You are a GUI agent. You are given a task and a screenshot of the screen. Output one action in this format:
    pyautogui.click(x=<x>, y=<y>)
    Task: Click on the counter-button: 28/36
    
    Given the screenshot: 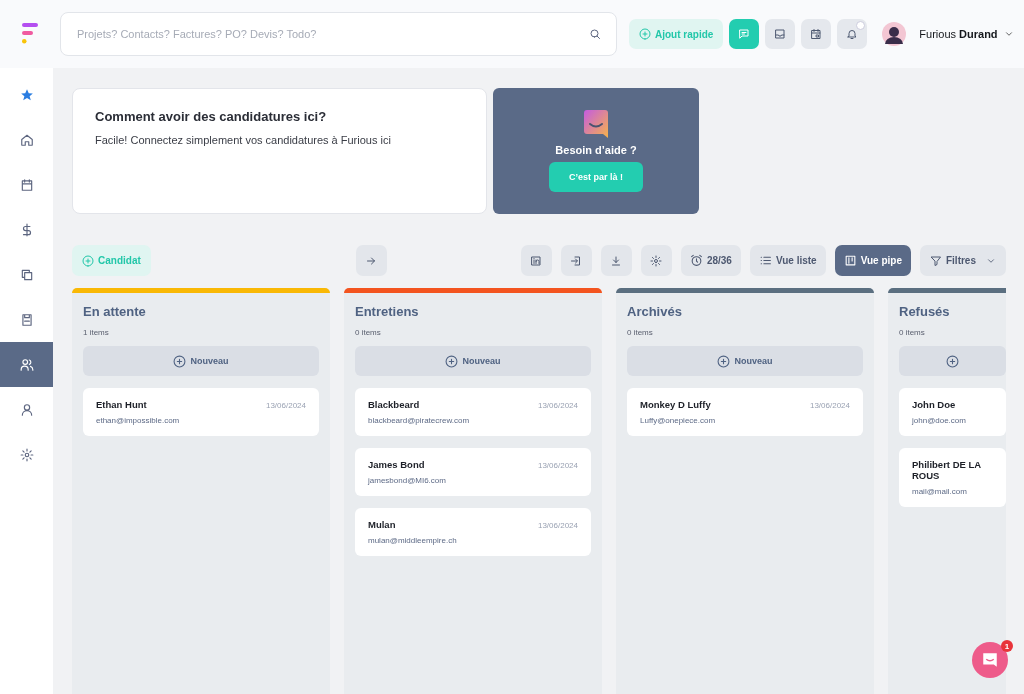 What is the action you would take?
    pyautogui.click(x=710, y=260)
    